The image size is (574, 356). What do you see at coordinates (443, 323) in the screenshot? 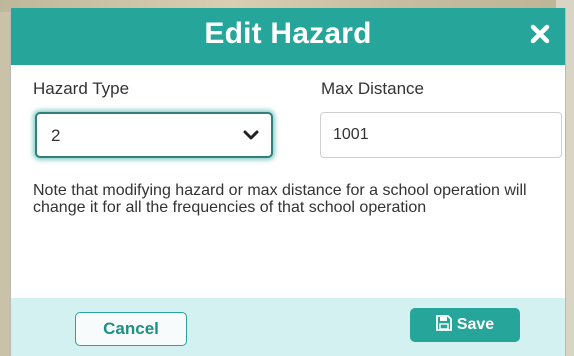
I see `floppy-disk-icon` at bounding box center [443, 323].